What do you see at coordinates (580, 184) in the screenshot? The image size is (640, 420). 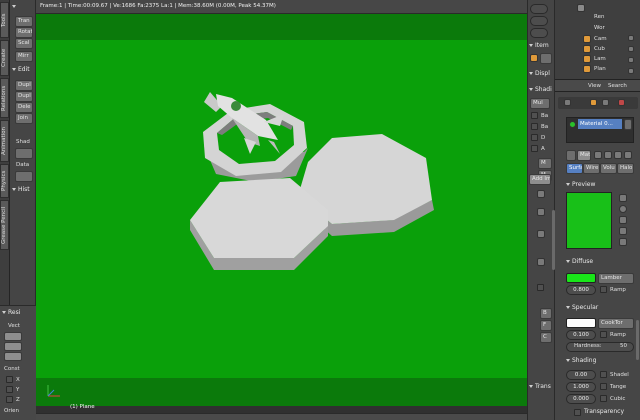 I see `preview-panel-header: Preview` at bounding box center [580, 184].